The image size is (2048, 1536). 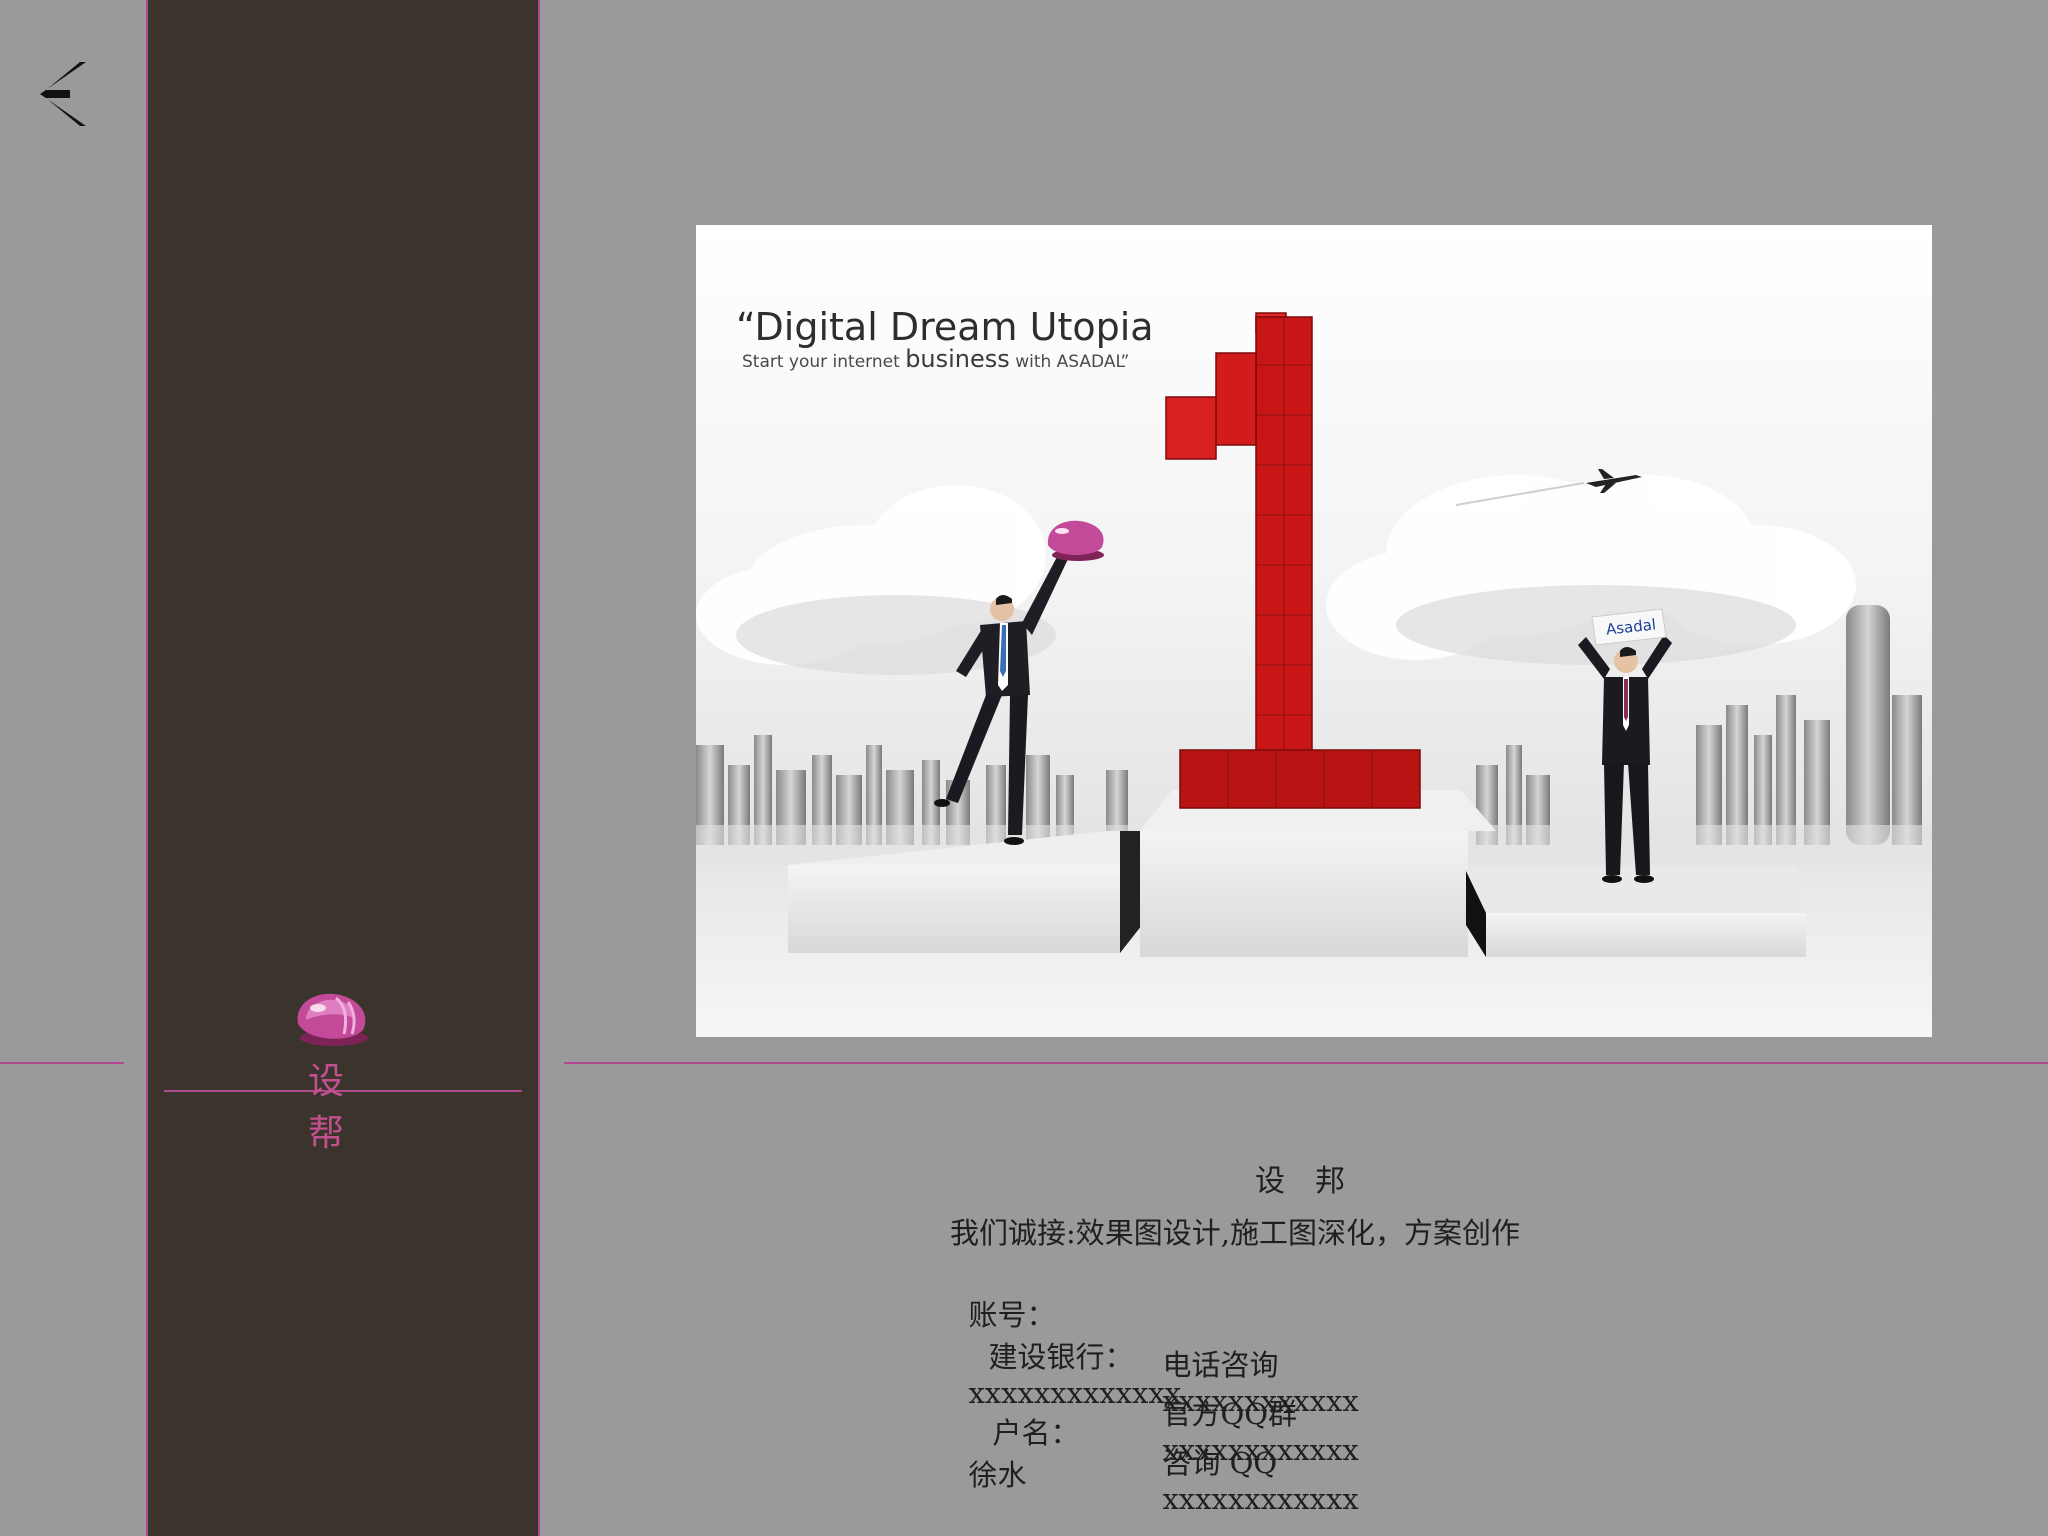 What do you see at coordinates (1061, 1357) in the screenshot?
I see `bank-name: 建设银行：` at bounding box center [1061, 1357].